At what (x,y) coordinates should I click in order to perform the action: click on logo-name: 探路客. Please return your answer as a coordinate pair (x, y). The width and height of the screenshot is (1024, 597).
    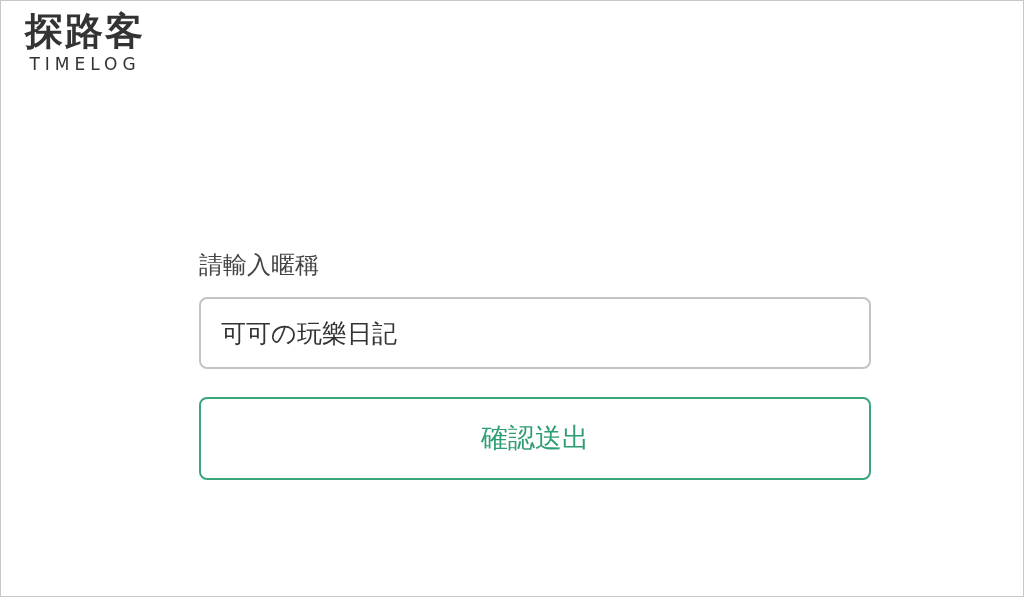
    Looking at the image, I should click on (85, 31).